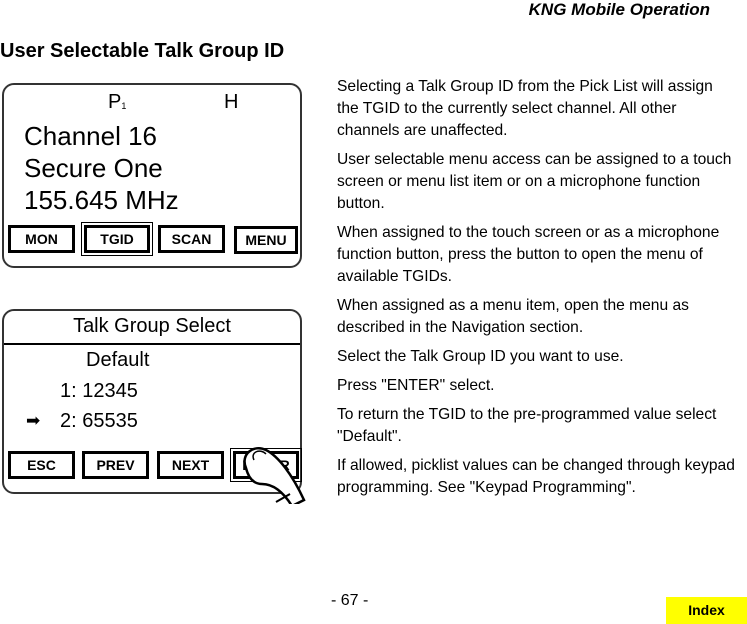 The image size is (747, 624). Describe the element at coordinates (117, 239) in the screenshot. I see `tgid-button: TGID` at that location.